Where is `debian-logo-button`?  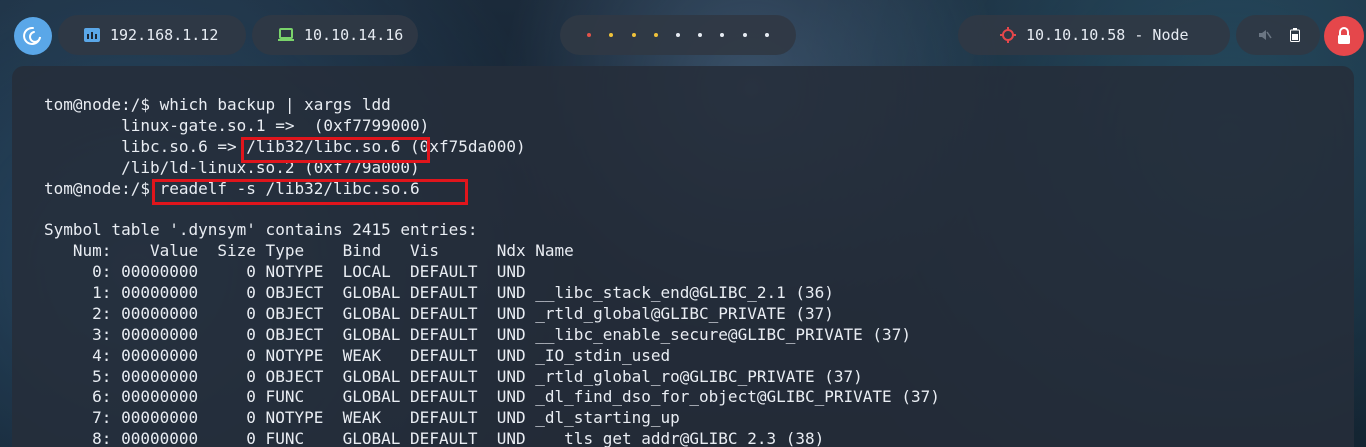 debian-logo-button is located at coordinates (33, 36).